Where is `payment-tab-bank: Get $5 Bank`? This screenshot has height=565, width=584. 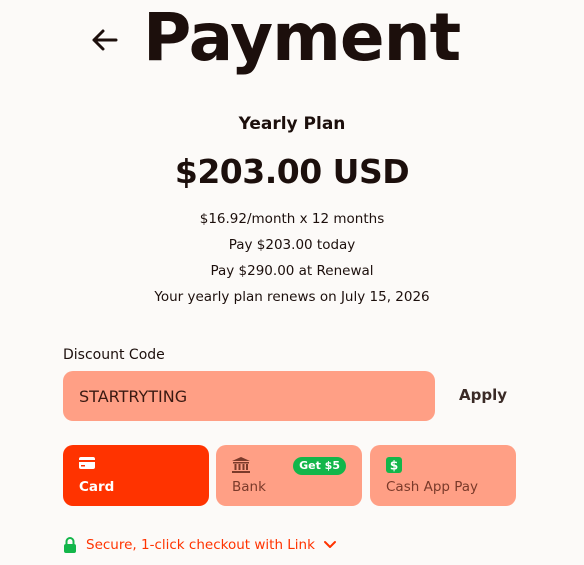
payment-tab-bank: Get $5 Bank is located at coordinates (289, 475).